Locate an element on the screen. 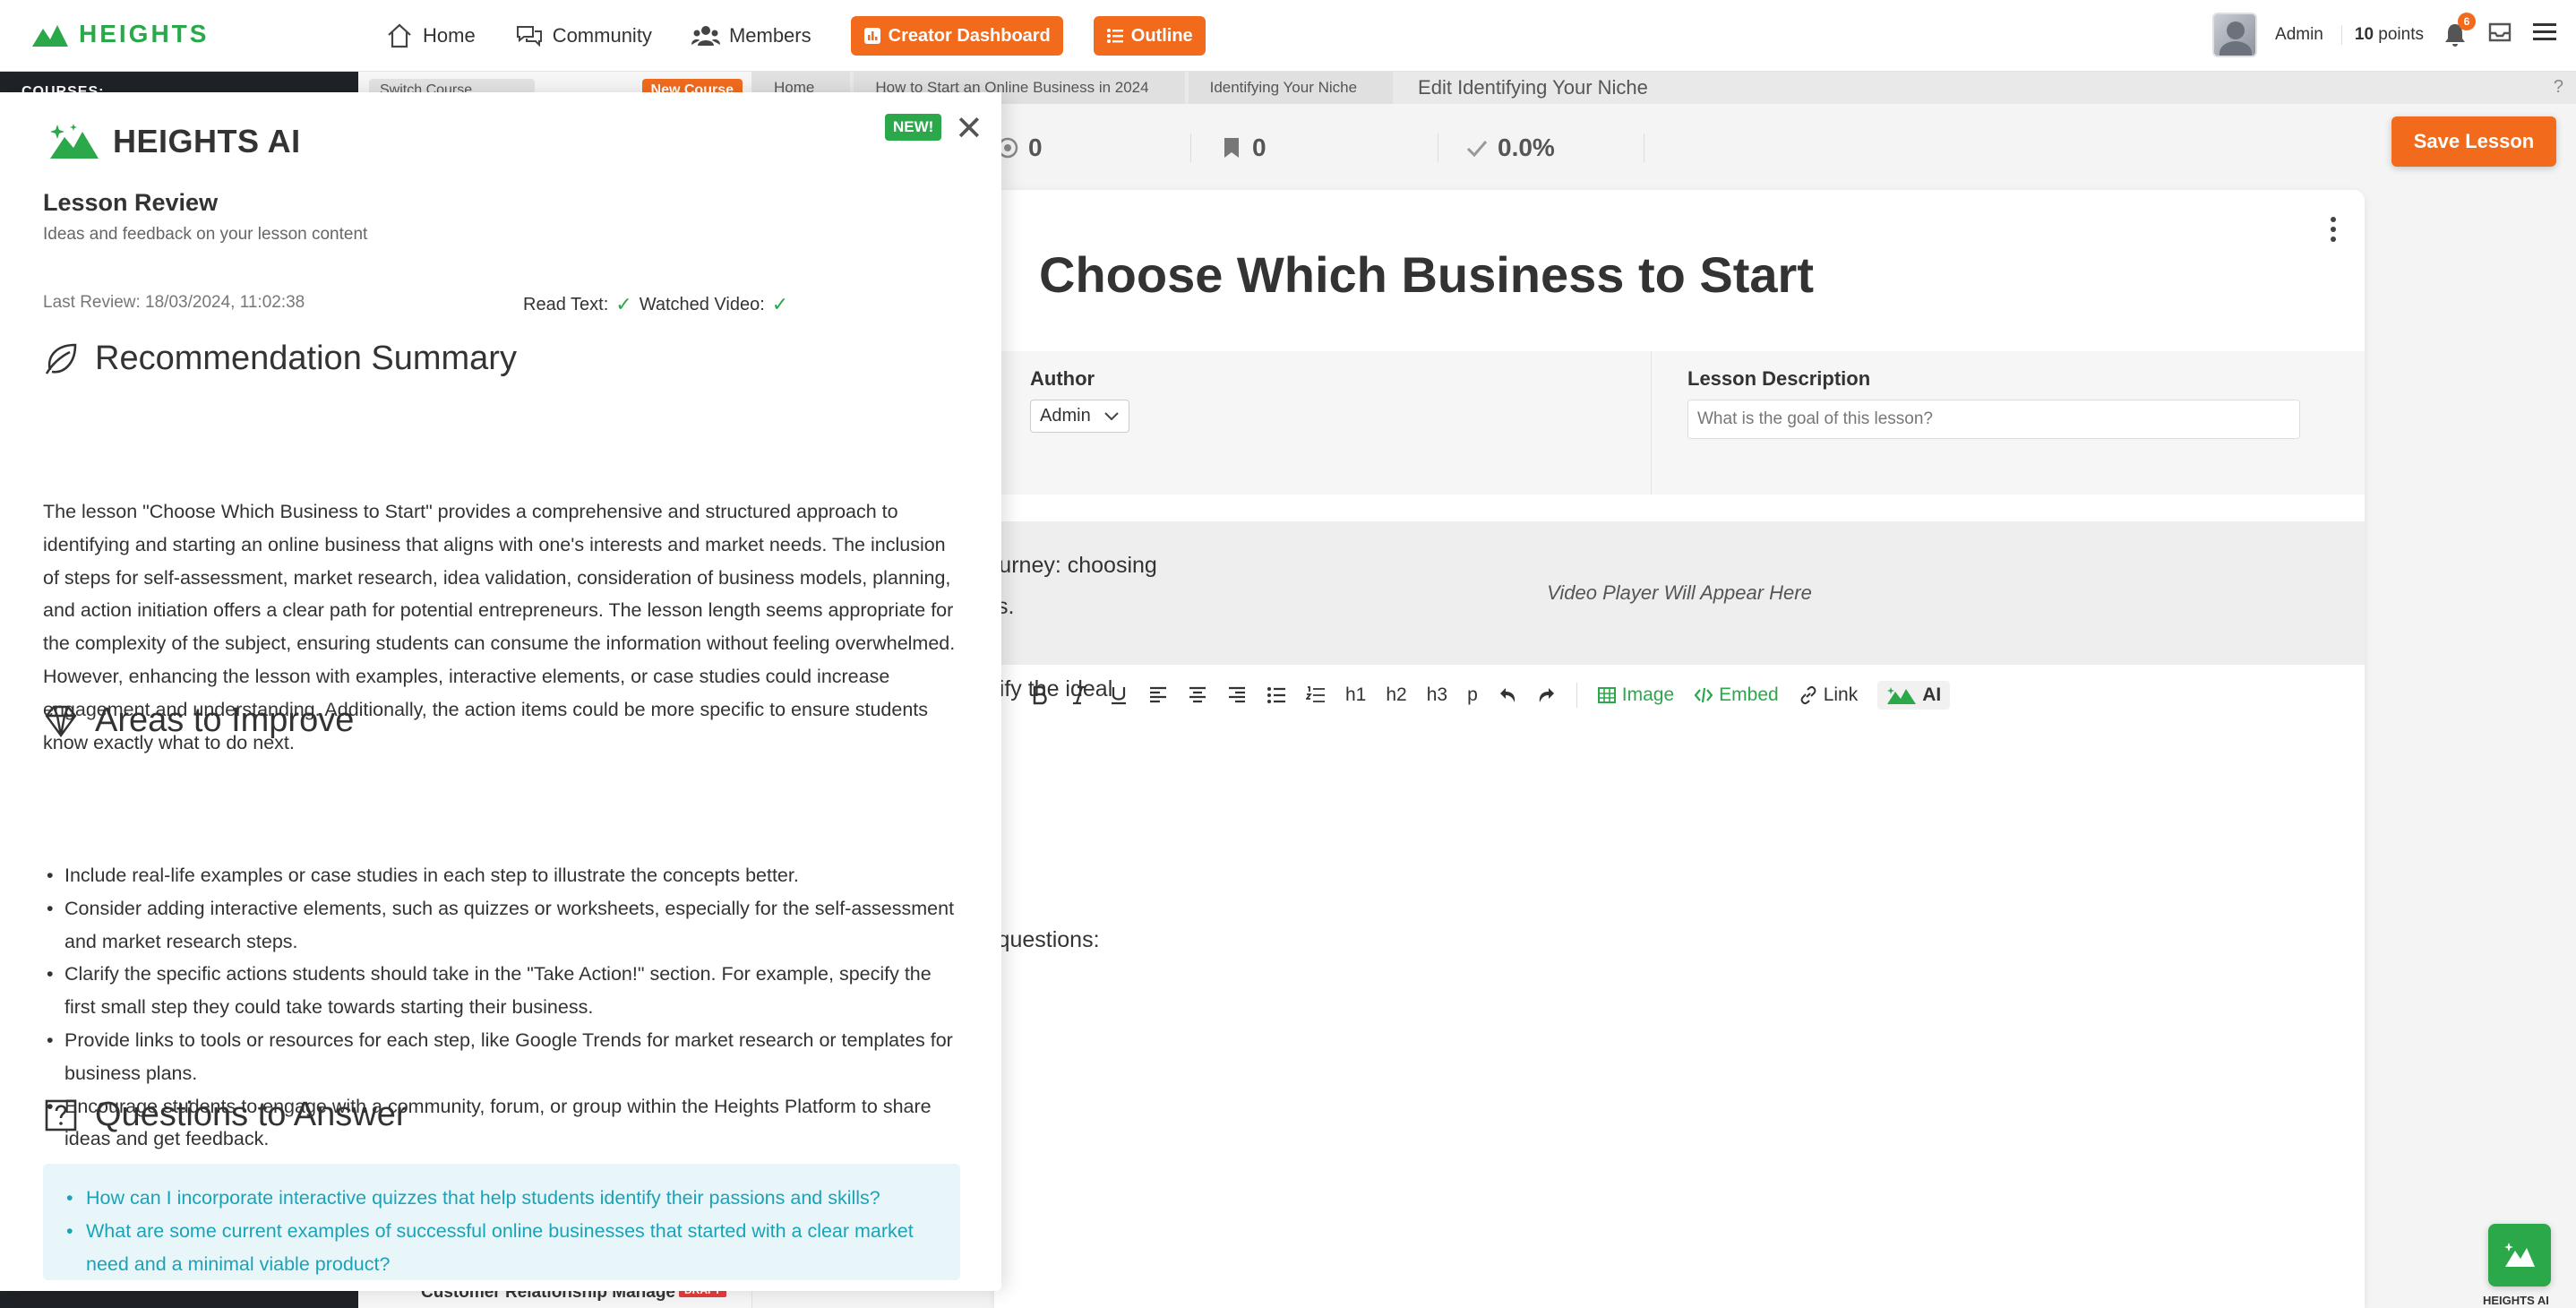 The width and height of the screenshot is (2576, 1308). review-status: Read Text: ✓ Watched Video: ✓ is located at coordinates (655, 304).